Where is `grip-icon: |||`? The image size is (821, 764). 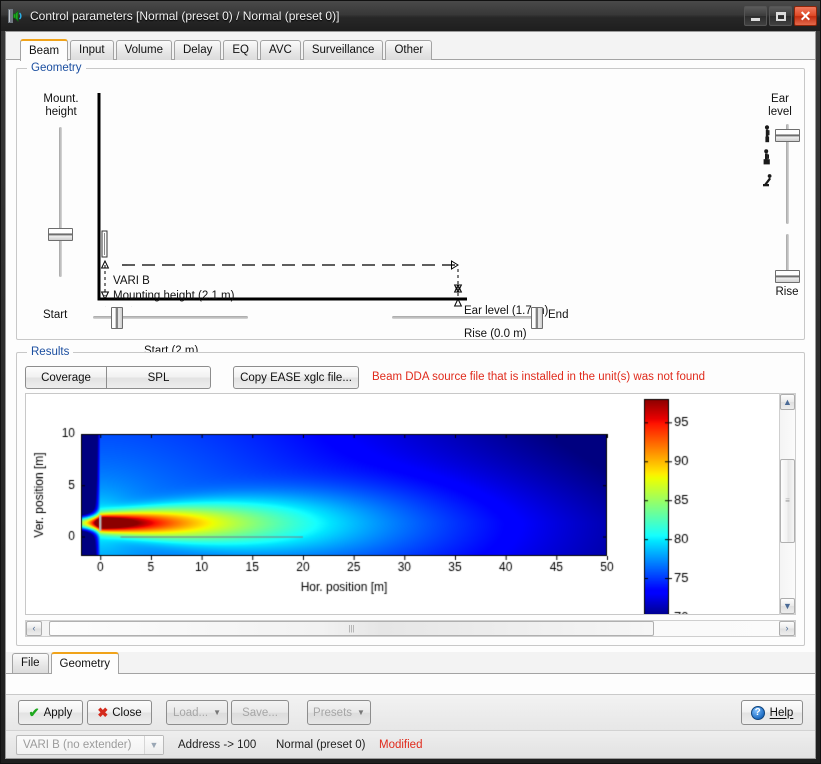
grip-icon: ||| is located at coordinates (351, 628).